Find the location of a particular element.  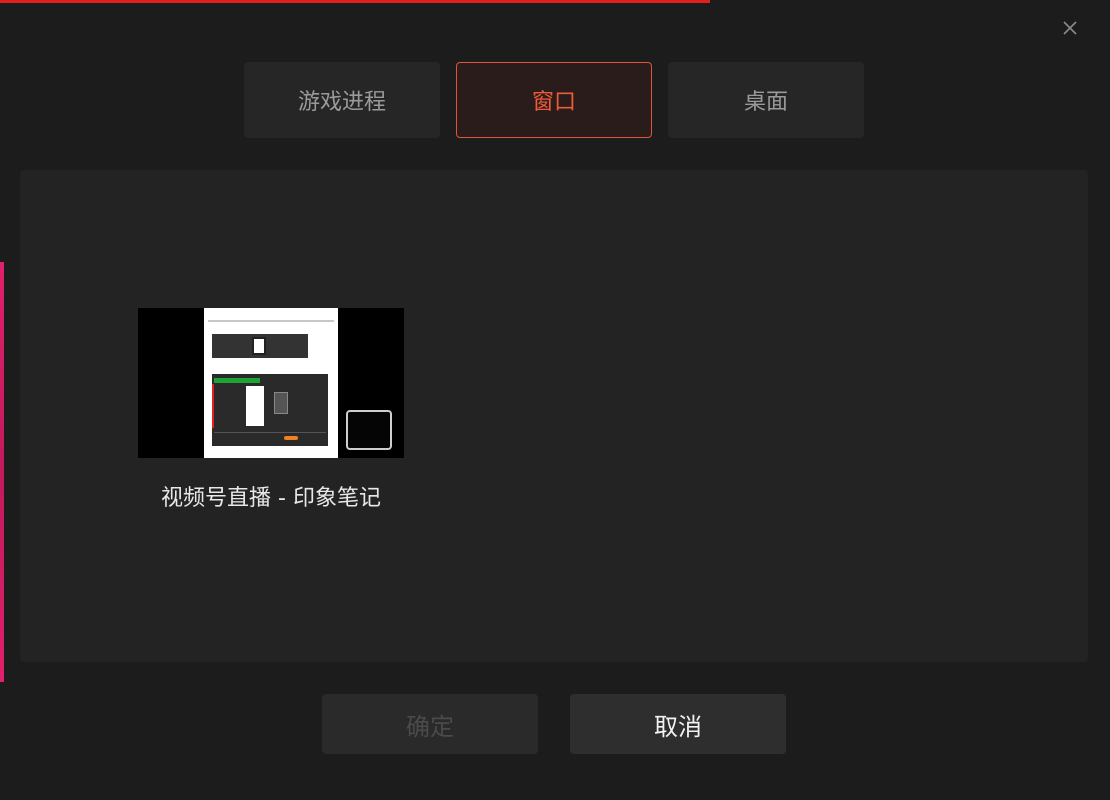

window-item: 视频号直播 - 印象笔记 is located at coordinates (271, 410).